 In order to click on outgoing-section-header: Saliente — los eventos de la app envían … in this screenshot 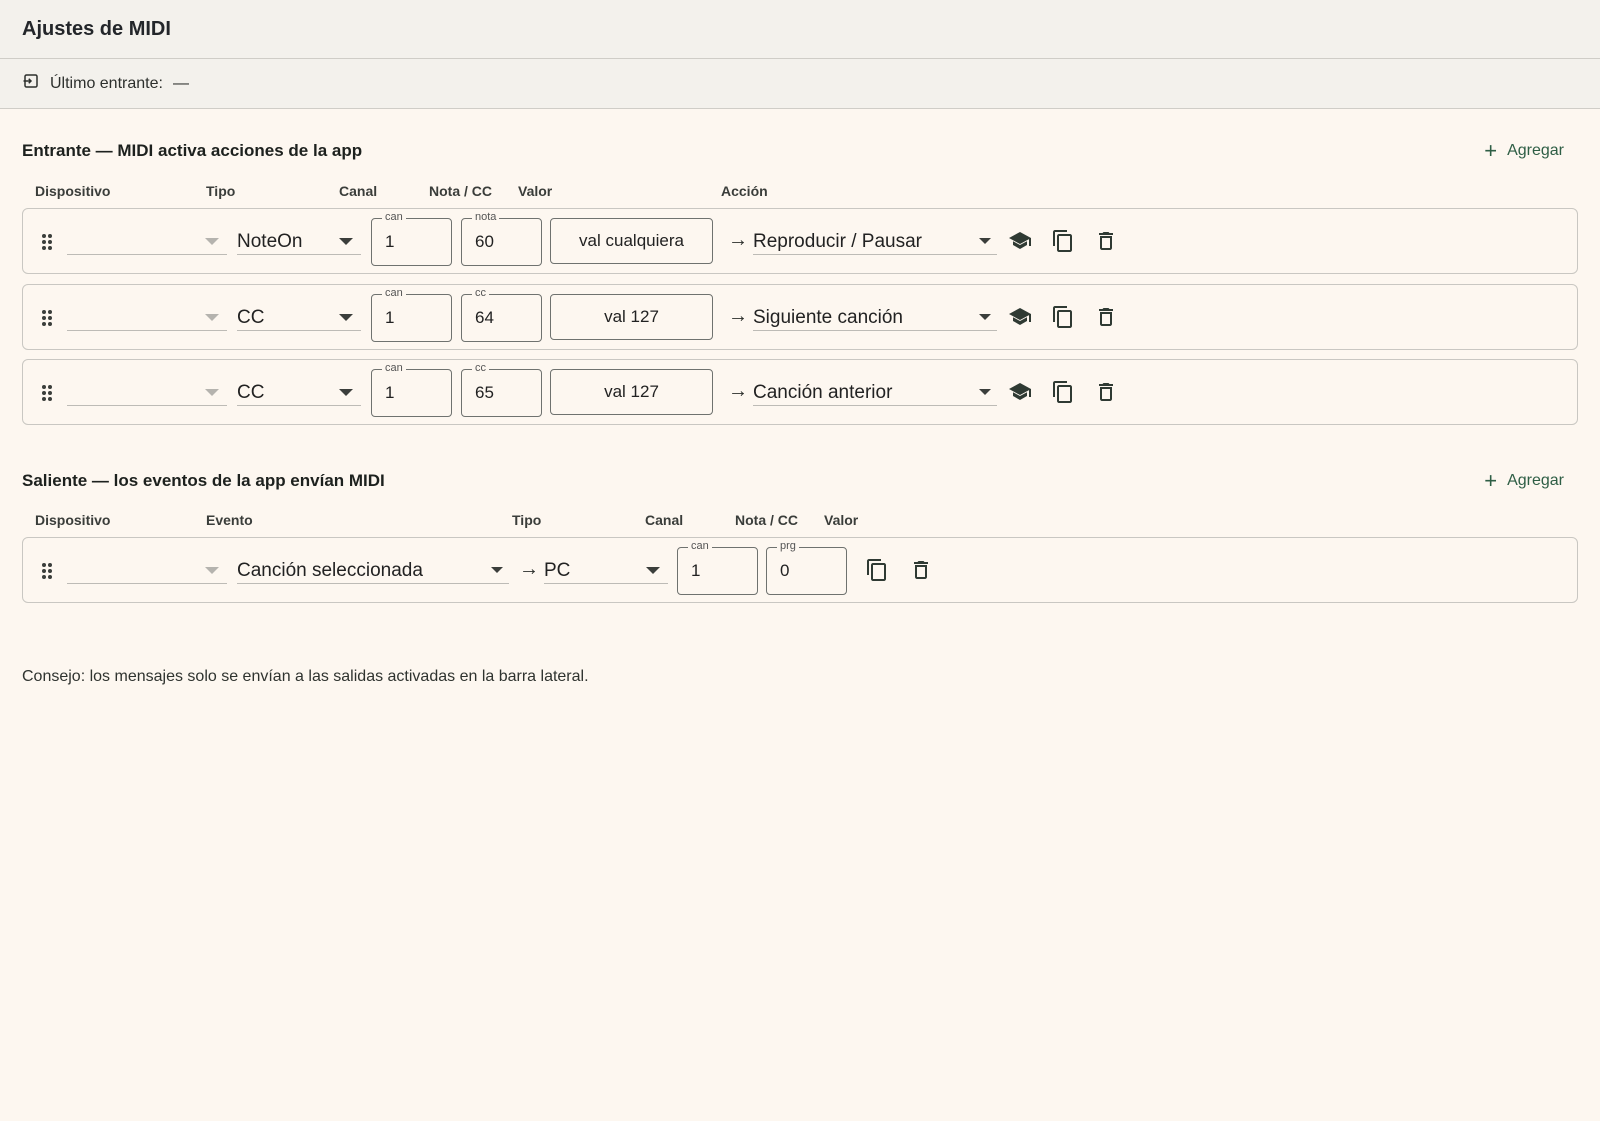, I will do `click(794, 481)`.